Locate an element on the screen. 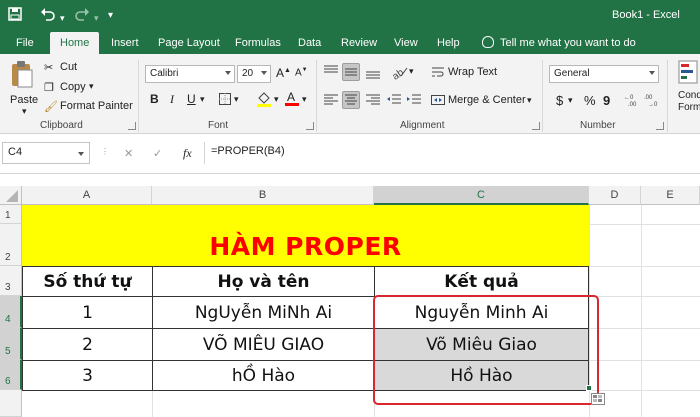 Image resolution: width=700 pixels, height=417 pixels. paste-button: Paste is located at coordinates (24, 100).